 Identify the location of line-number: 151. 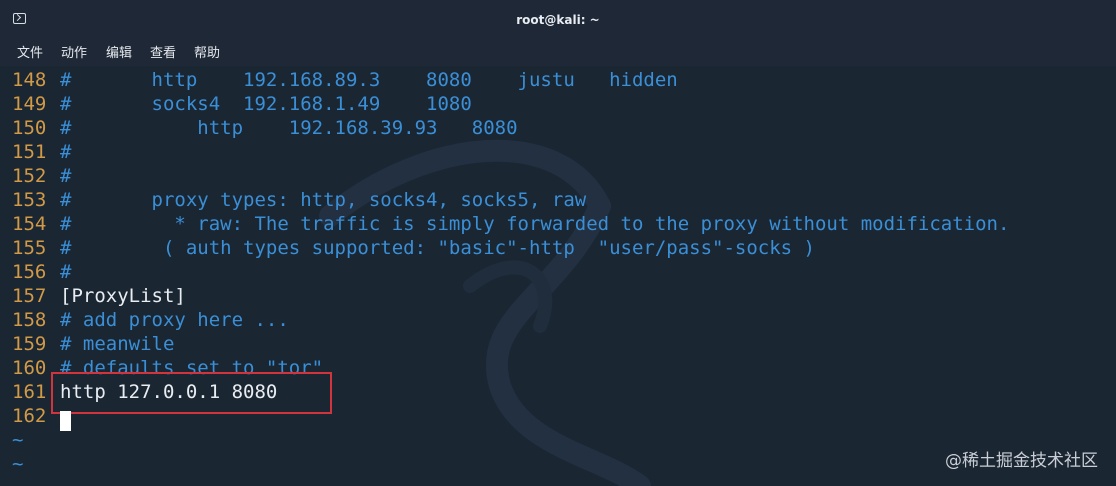
(29, 152).